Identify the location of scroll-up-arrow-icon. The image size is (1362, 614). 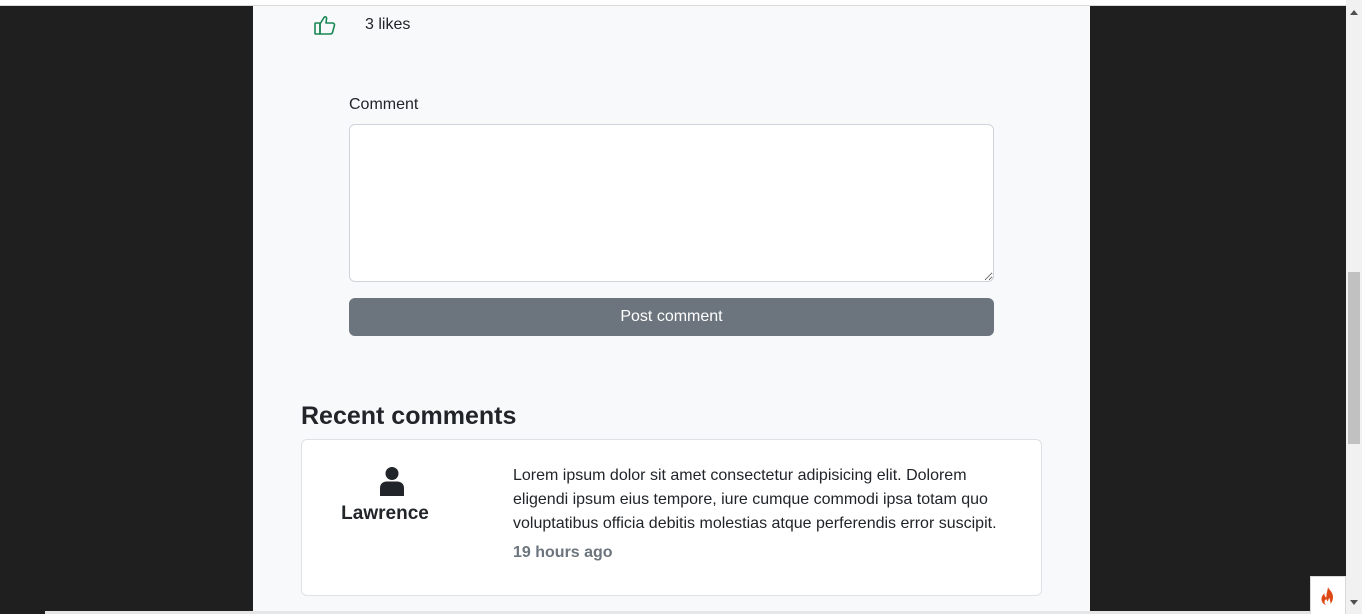
(1354, 12).